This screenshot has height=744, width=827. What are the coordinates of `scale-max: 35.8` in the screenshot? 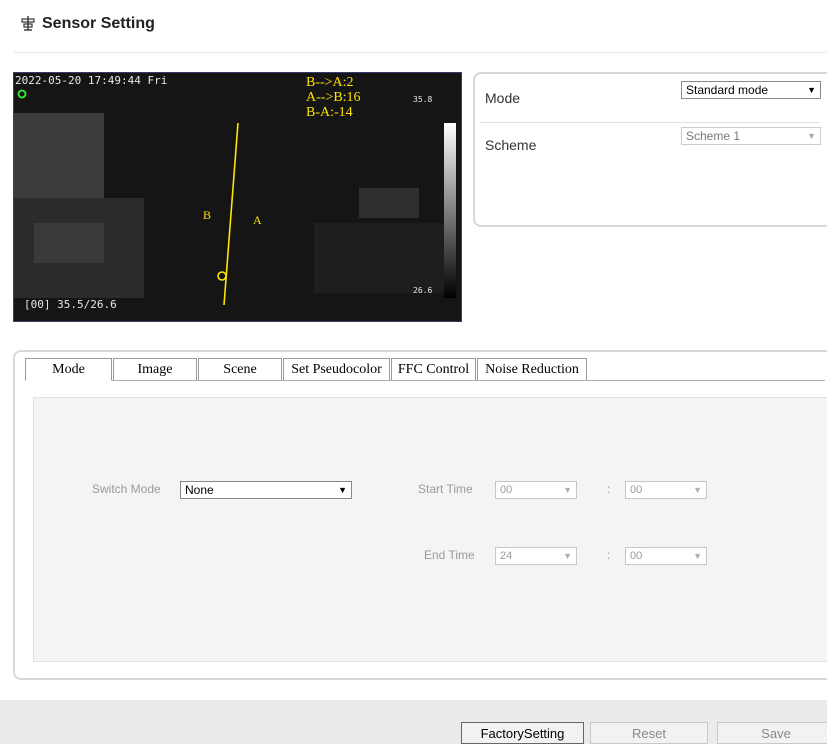 It's located at (423, 99).